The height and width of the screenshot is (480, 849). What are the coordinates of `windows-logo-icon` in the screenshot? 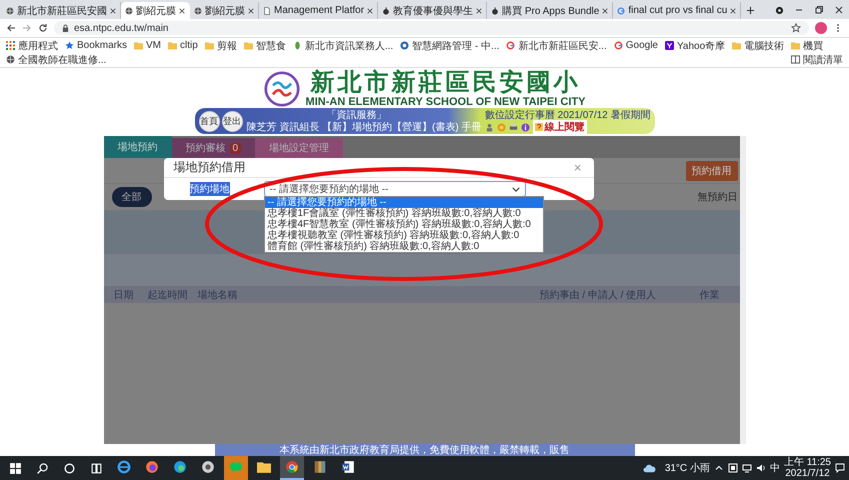 It's located at (15, 468).